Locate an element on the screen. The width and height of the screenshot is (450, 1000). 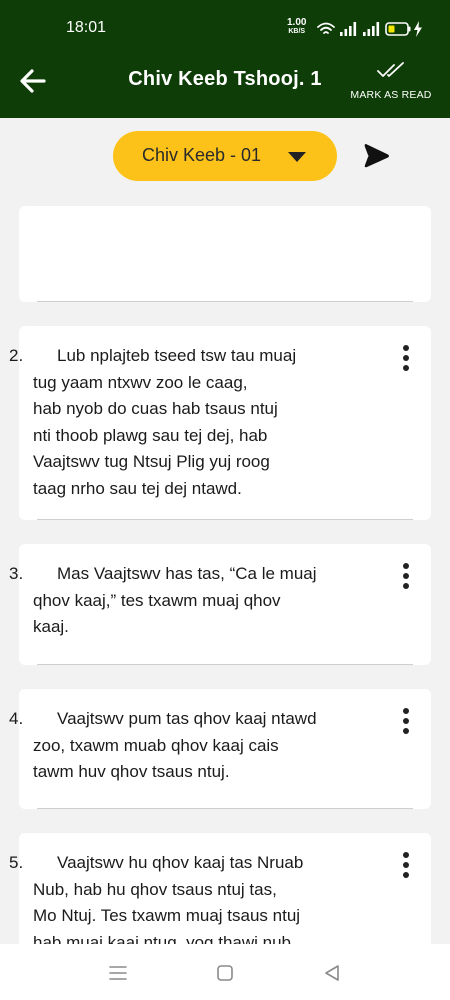
system-back-button is located at coordinates (332, 973).